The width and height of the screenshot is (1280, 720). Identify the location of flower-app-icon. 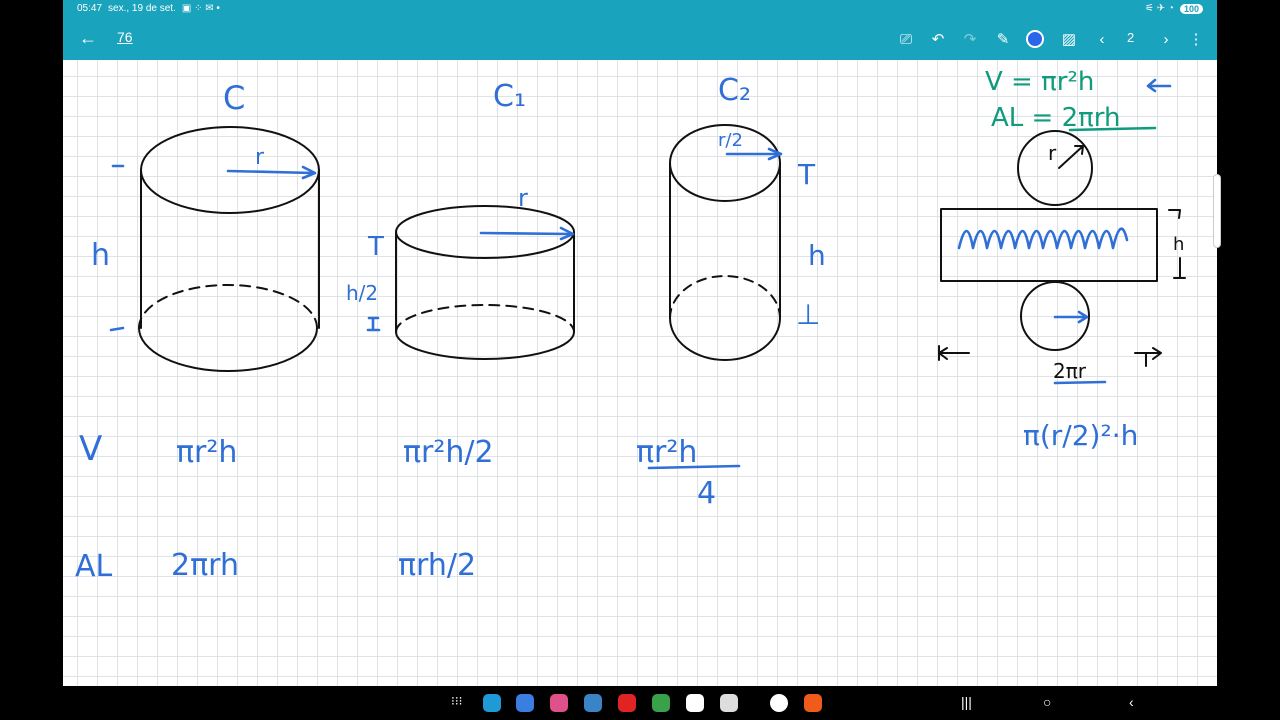
(559, 703).